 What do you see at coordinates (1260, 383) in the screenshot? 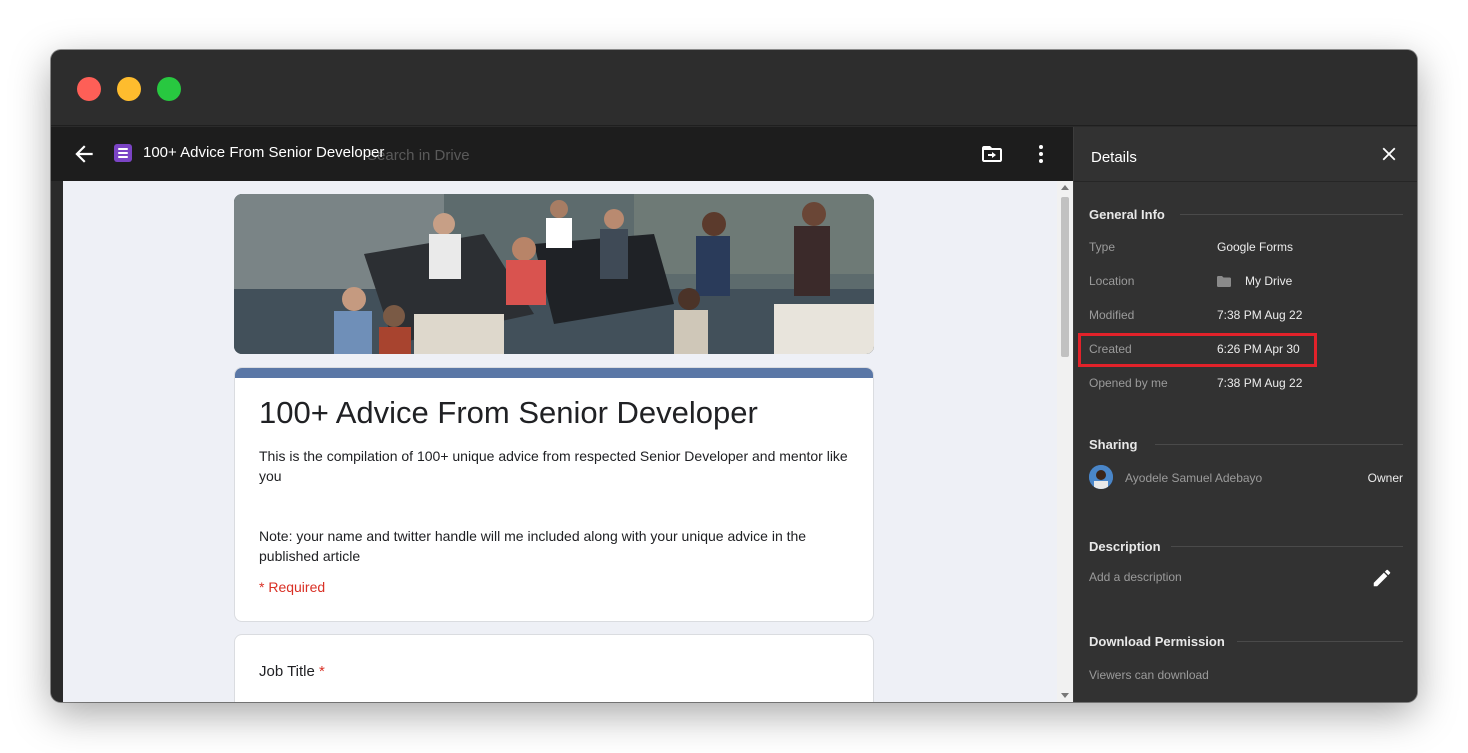
I see `opened-value: 7:38 PM Aug 22` at bounding box center [1260, 383].